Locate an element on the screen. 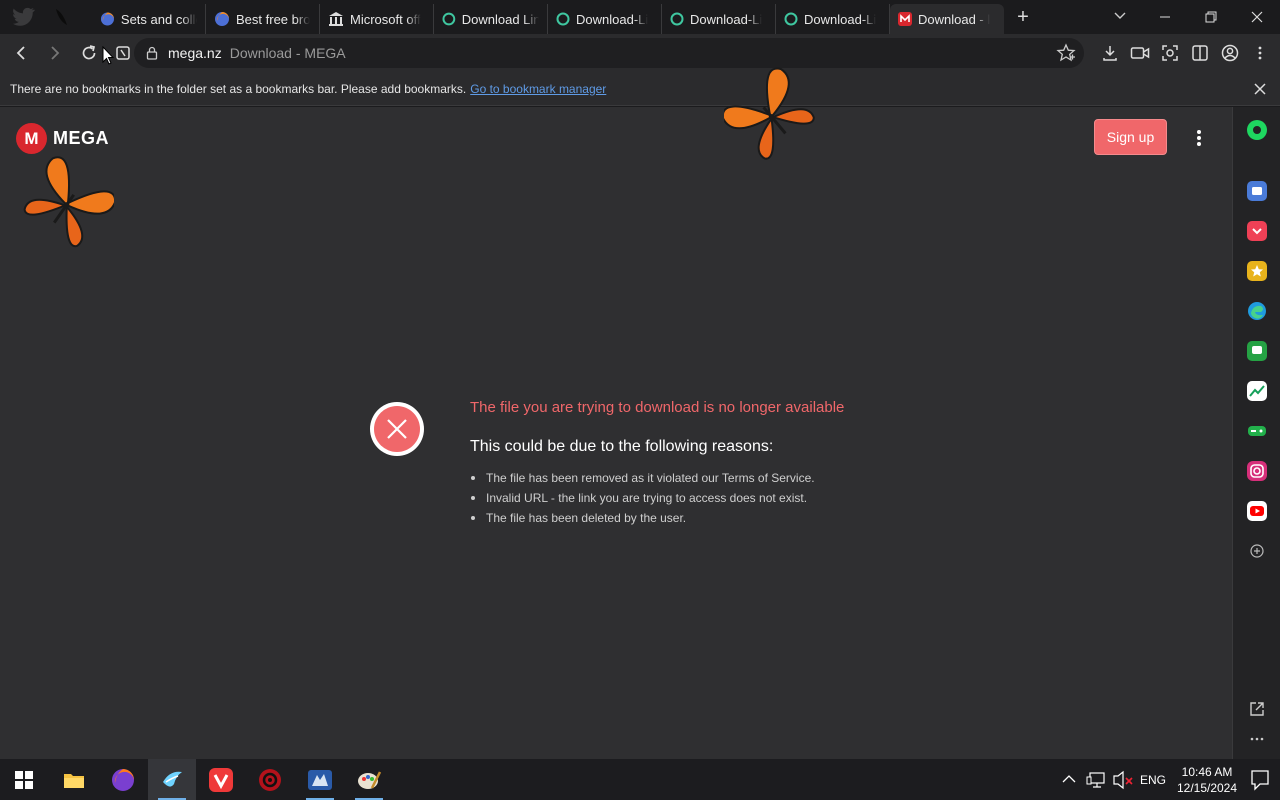 This screenshot has height=800, width=1280. url-domain: mega.nz is located at coordinates (195, 53).